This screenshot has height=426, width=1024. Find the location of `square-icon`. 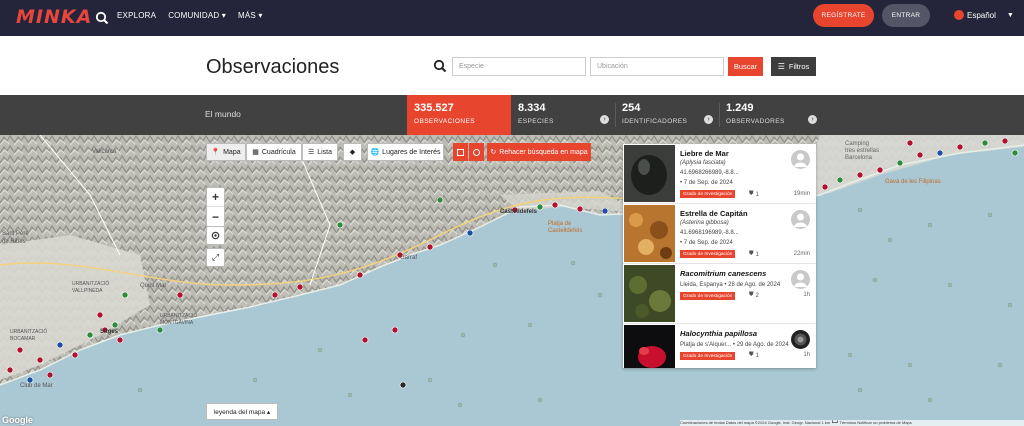

square-icon is located at coordinates (460, 152).